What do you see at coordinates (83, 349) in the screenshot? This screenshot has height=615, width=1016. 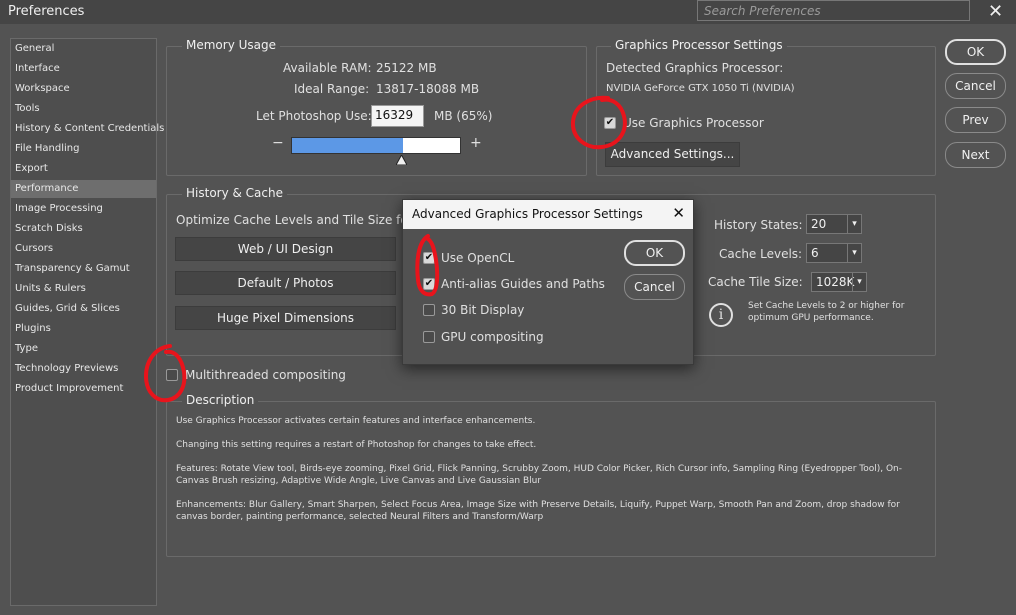 I see `sidebar-item-type: Type` at bounding box center [83, 349].